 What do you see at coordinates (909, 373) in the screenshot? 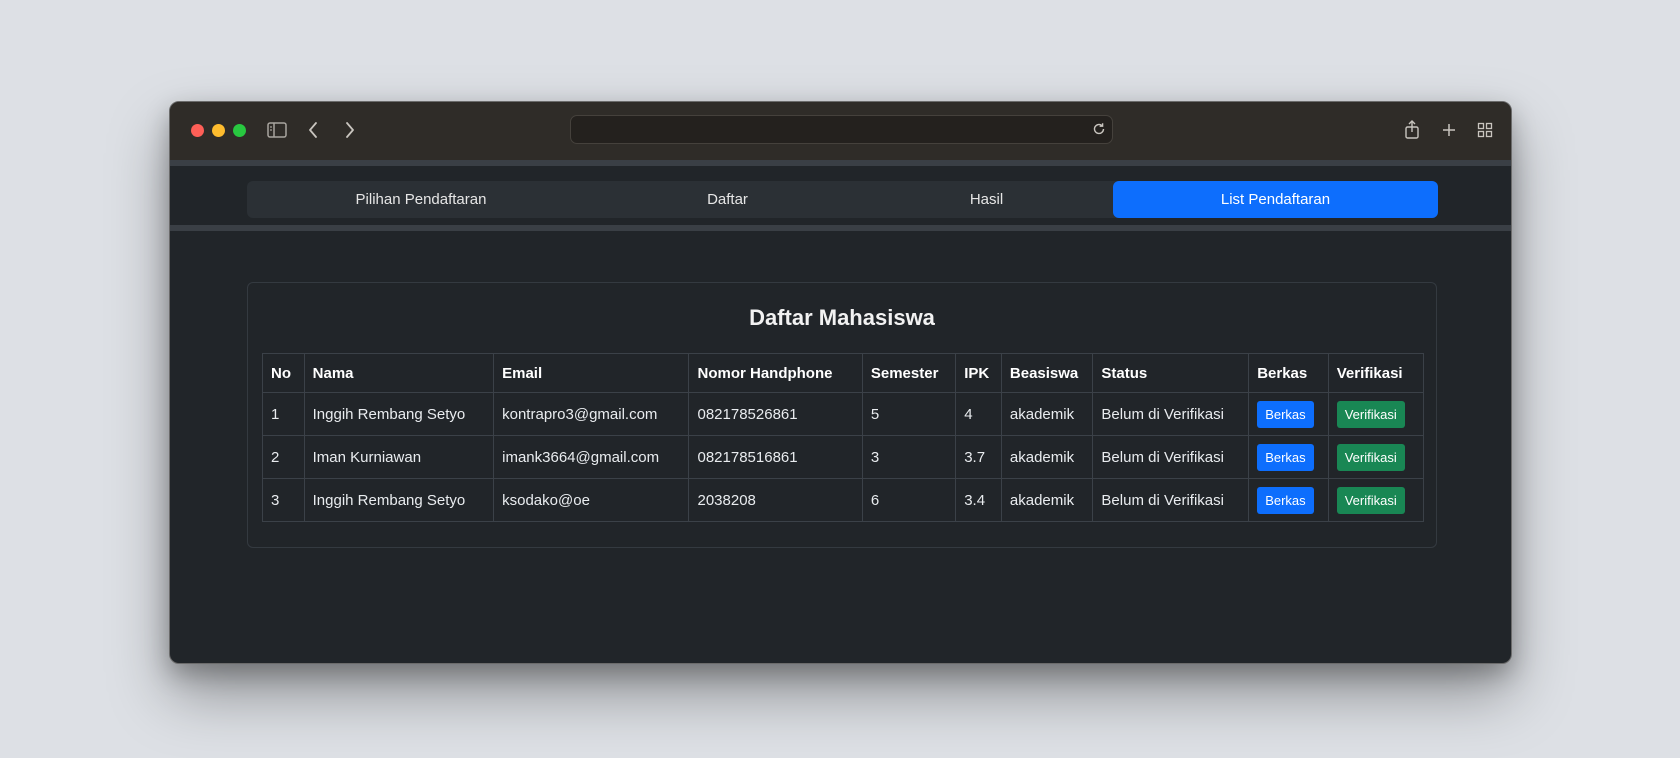
I see `column-header-semester: Semester` at bounding box center [909, 373].